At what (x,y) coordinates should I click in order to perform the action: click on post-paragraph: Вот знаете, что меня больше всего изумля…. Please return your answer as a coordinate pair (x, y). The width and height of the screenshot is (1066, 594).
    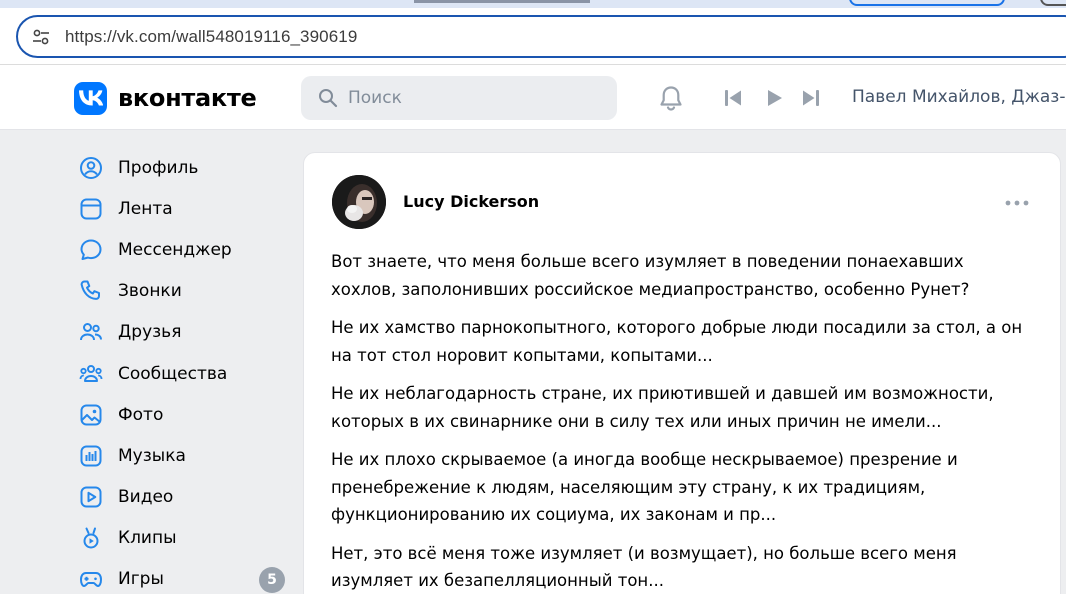
    Looking at the image, I should click on (650, 275).